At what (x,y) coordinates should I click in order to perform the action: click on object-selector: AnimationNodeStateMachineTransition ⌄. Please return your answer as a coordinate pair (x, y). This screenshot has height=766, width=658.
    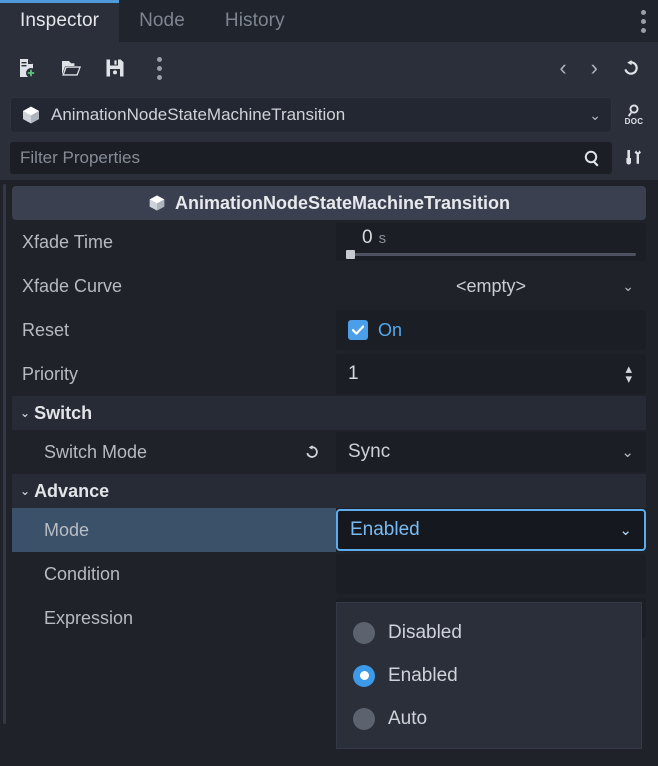
    Looking at the image, I should click on (311, 115).